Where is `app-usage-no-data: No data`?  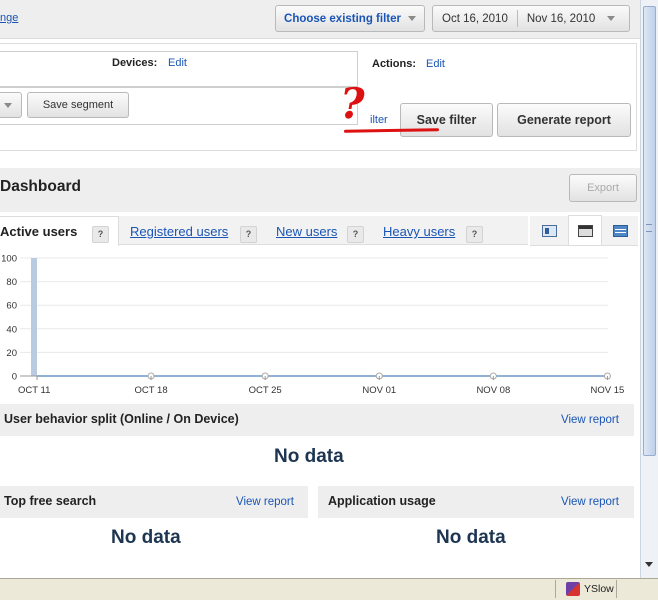
app-usage-no-data: No data is located at coordinates (471, 537).